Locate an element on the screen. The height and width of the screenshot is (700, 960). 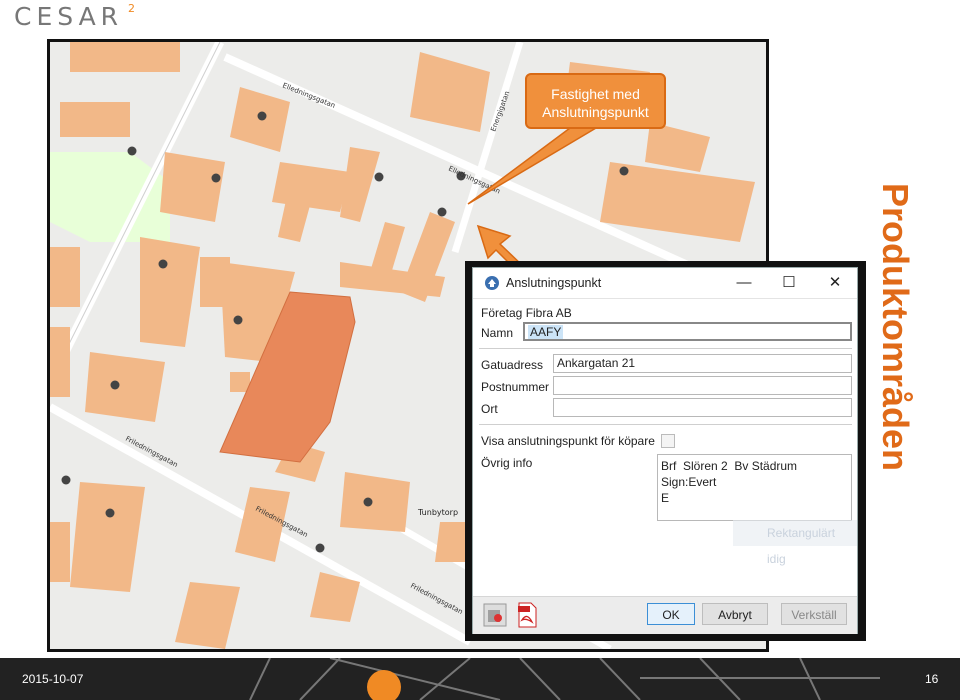
cancel-button: Avbryt is located at coordinates (735, 614).